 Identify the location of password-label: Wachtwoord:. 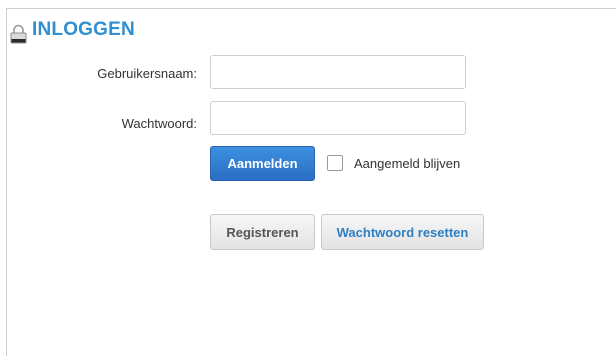
(159, 123).